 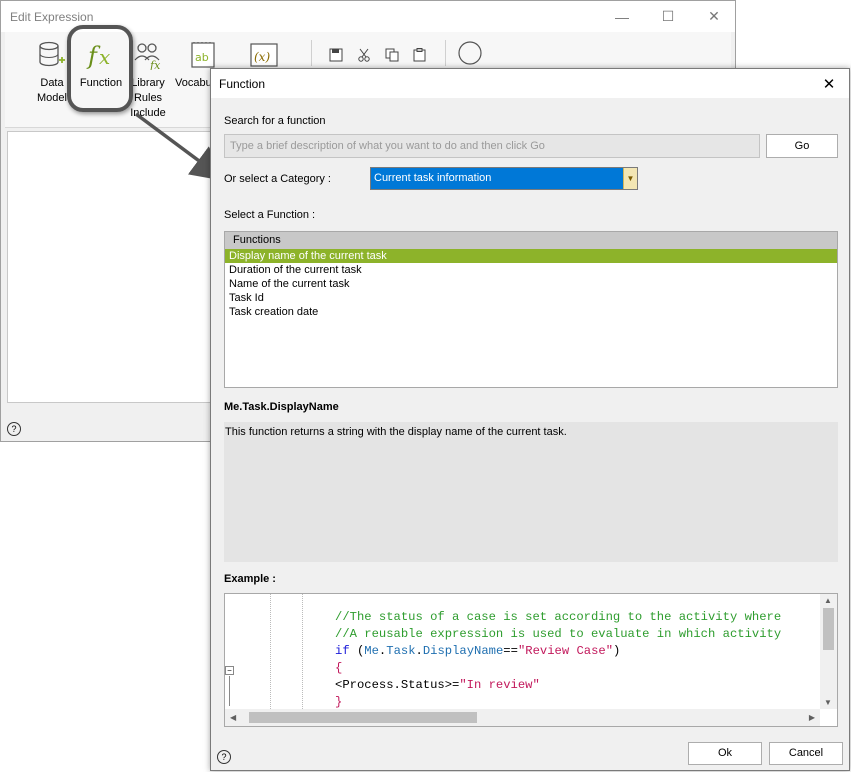 I want to click on function-signature: Me.Task.DisplayName, so click(x=281, y=407).